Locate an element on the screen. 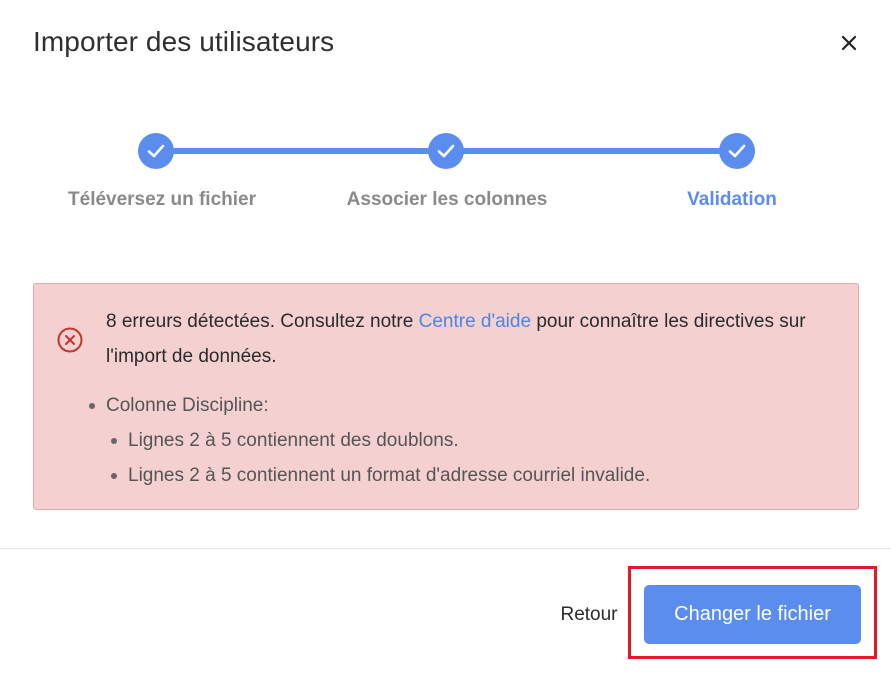 This screenshot has width=891, height=676. step-1-circle is located at coordinates (156, 151).